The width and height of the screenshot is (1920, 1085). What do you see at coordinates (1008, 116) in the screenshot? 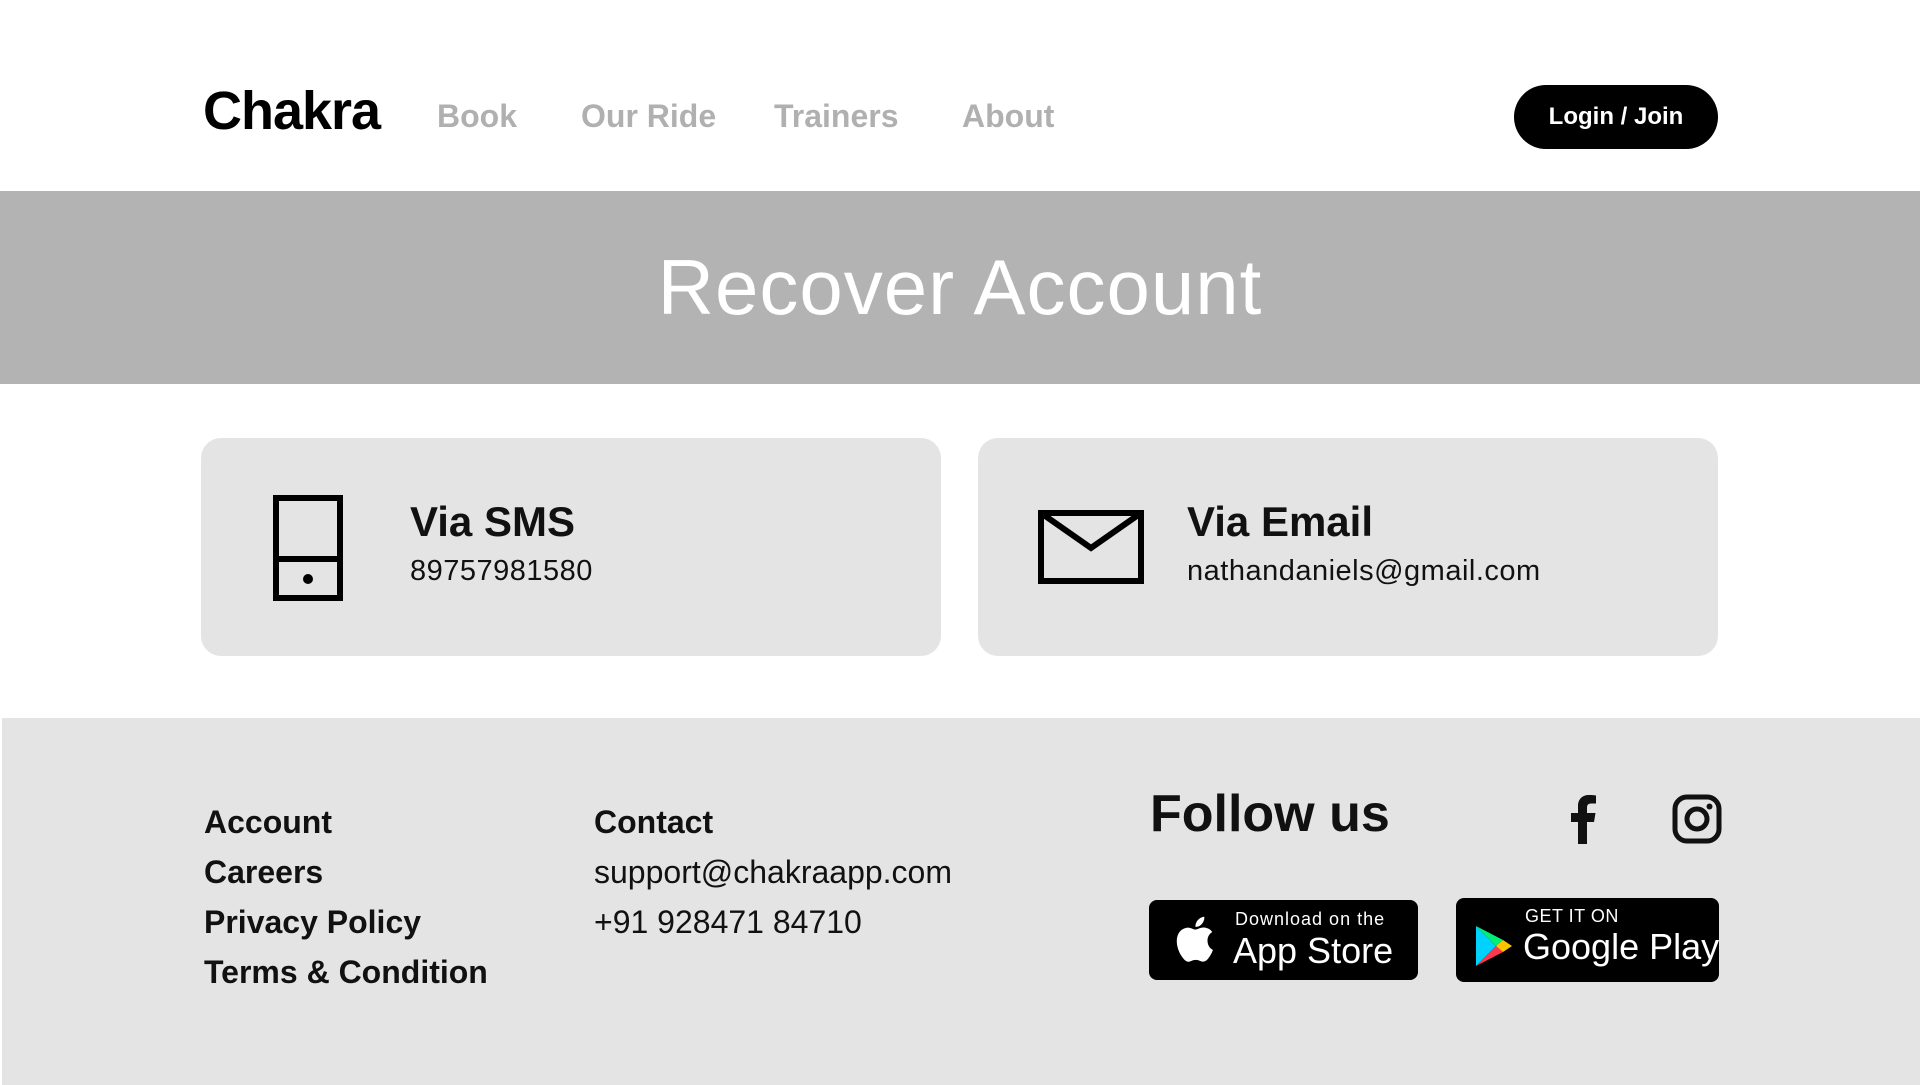
I see `nav-about: About` at bounding box center [1008, 116].